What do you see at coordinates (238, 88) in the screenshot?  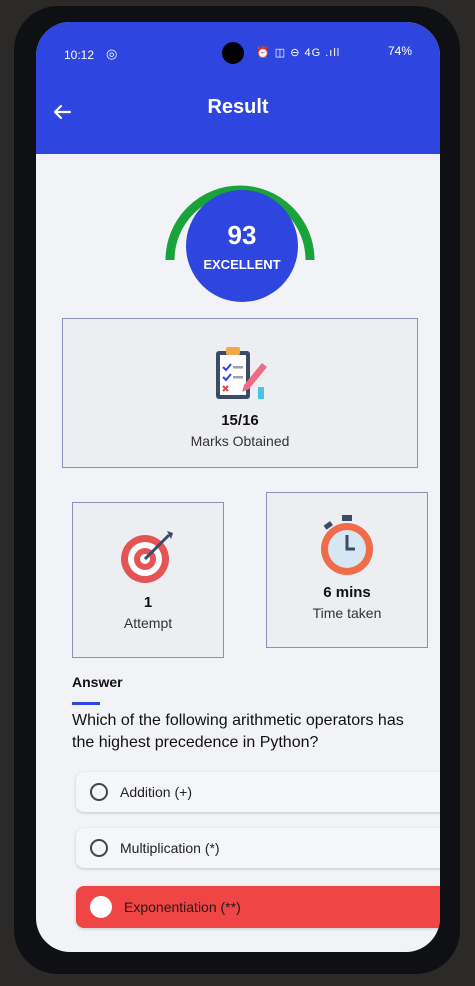 I see `app-header: 10:12 ◎ ⏰ ◫ ⊖ 4G .ıll 74% Result` at bounding box center [238, 88].